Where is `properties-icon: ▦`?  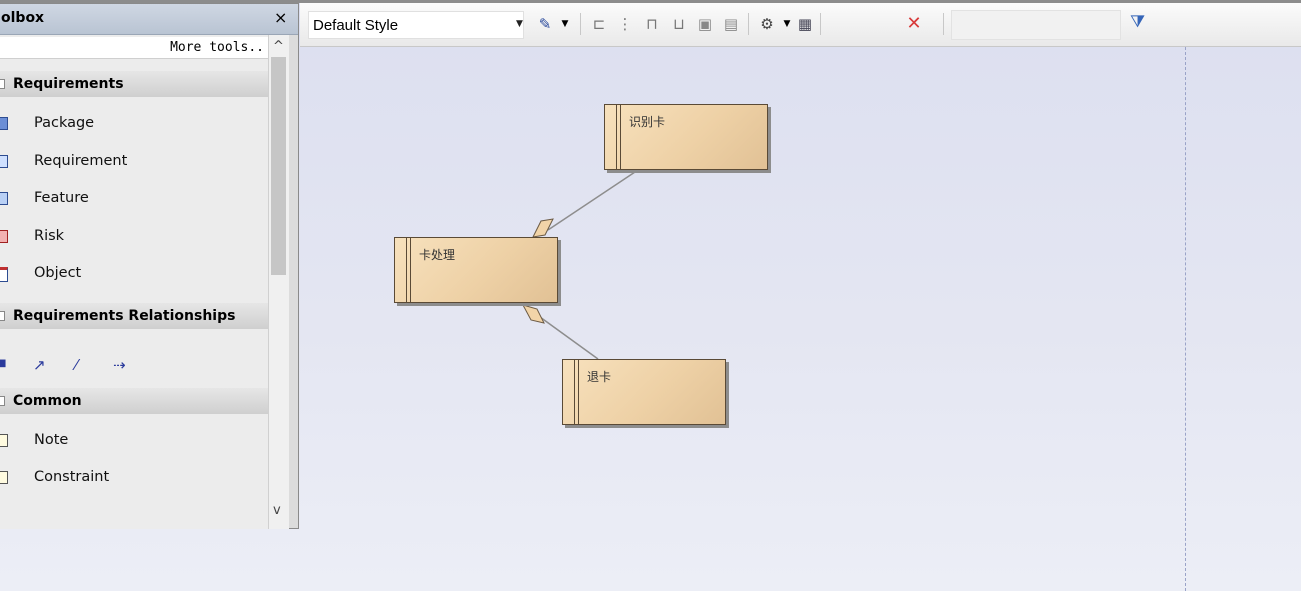 properties-icon: ▦ is located at coordinates (805, 24).